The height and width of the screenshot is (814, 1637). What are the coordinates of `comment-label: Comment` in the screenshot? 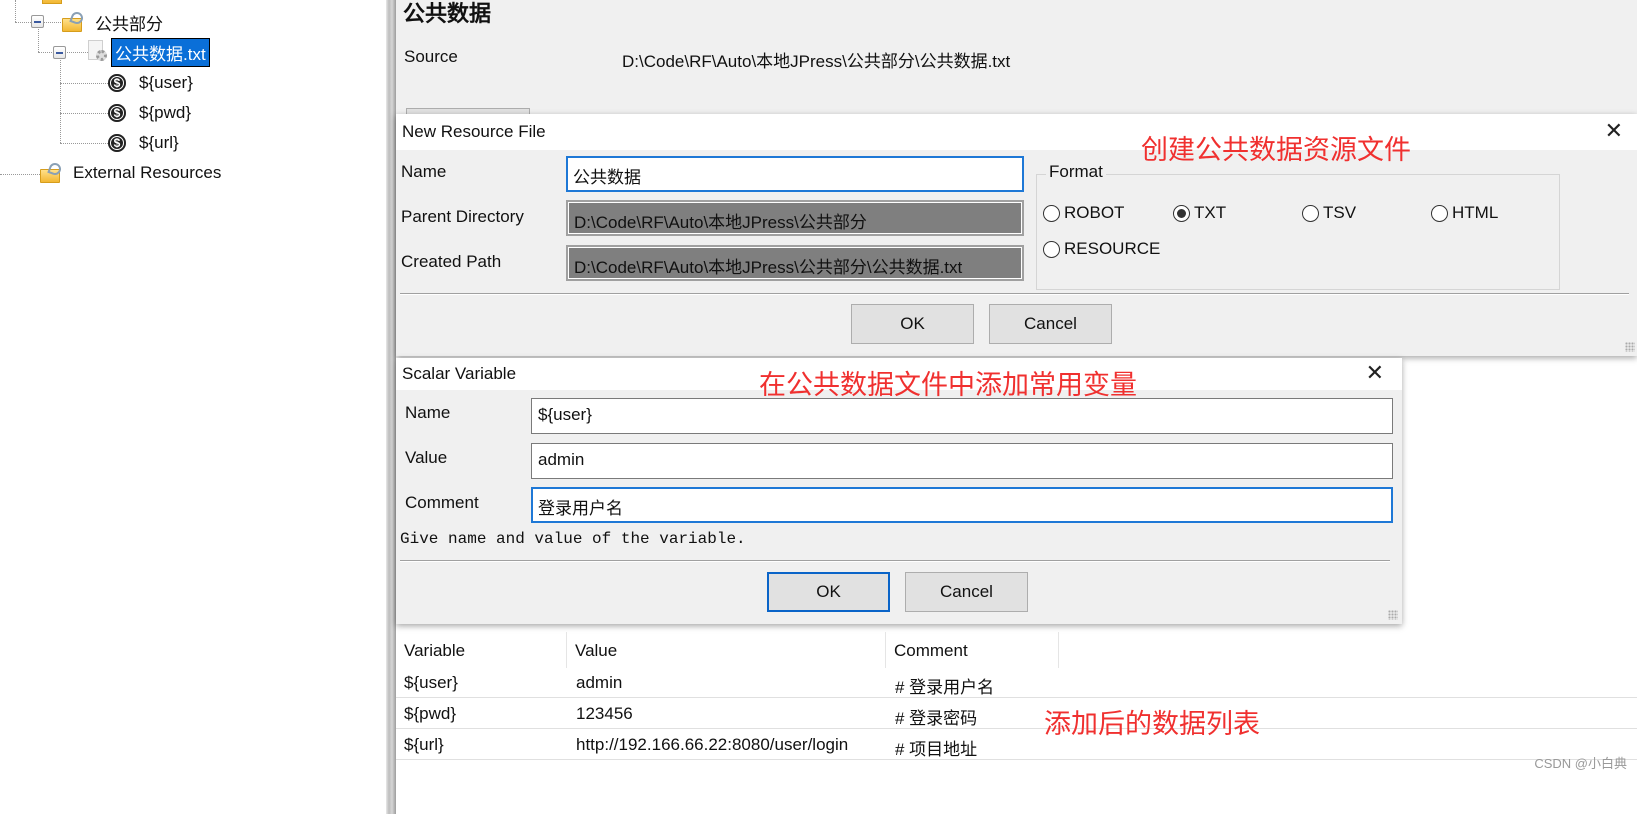 It's located at (442, 502).